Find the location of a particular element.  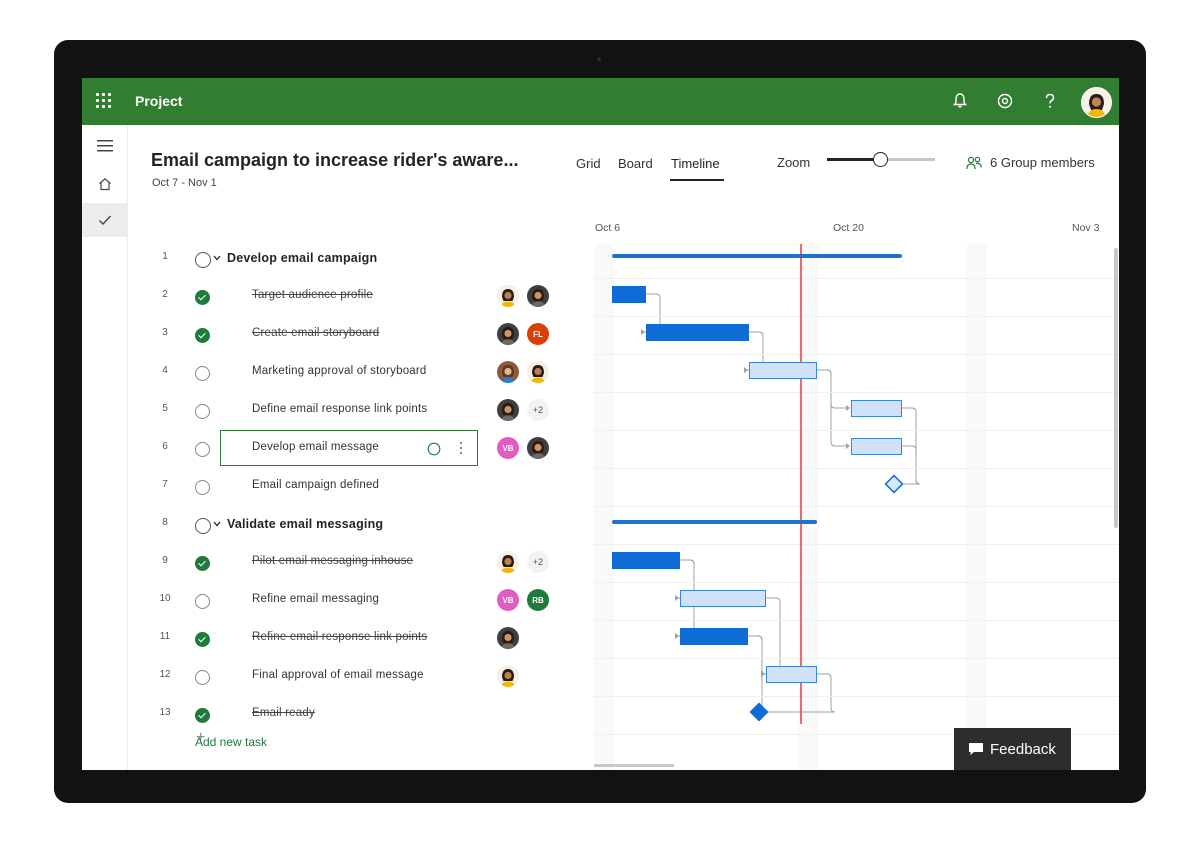

task-name: Email ready is located at coordinates (283, 713).